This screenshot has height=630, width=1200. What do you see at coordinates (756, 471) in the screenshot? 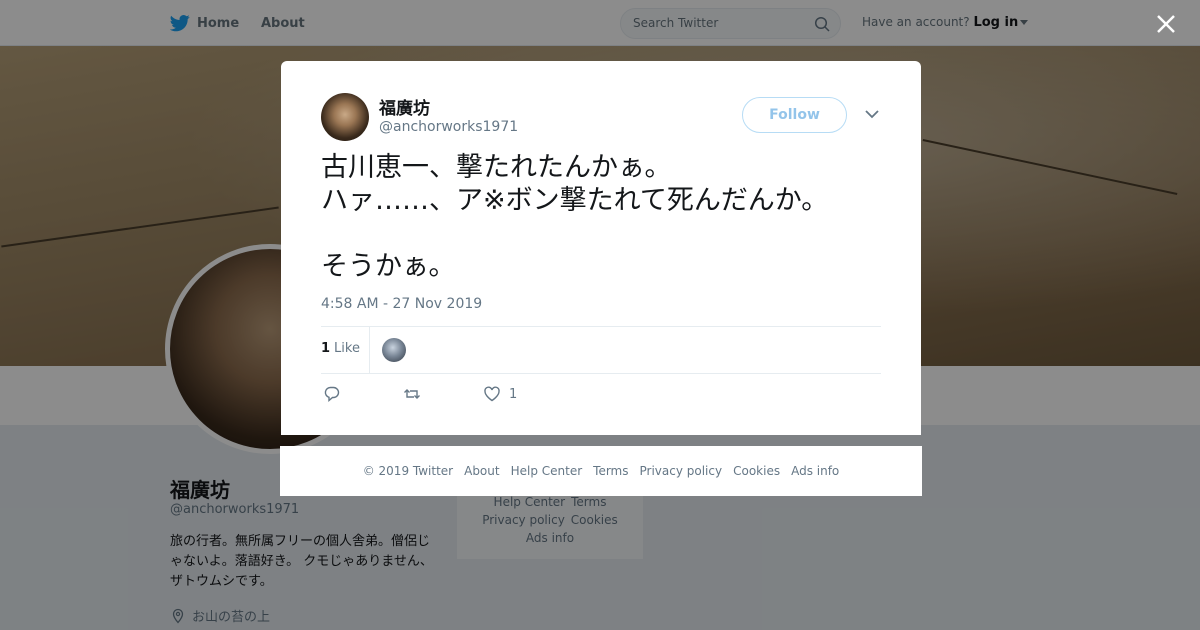
I see `footer-link-cookies: Cookies` at bounding box center [756, 471].